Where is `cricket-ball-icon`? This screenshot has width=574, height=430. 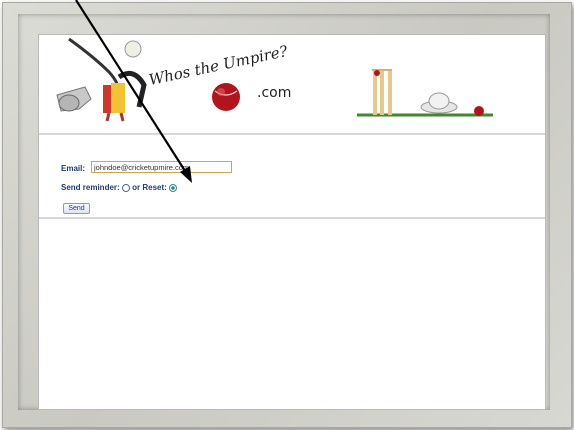
cricket-ball-icon is located at coordinates (226, 97).